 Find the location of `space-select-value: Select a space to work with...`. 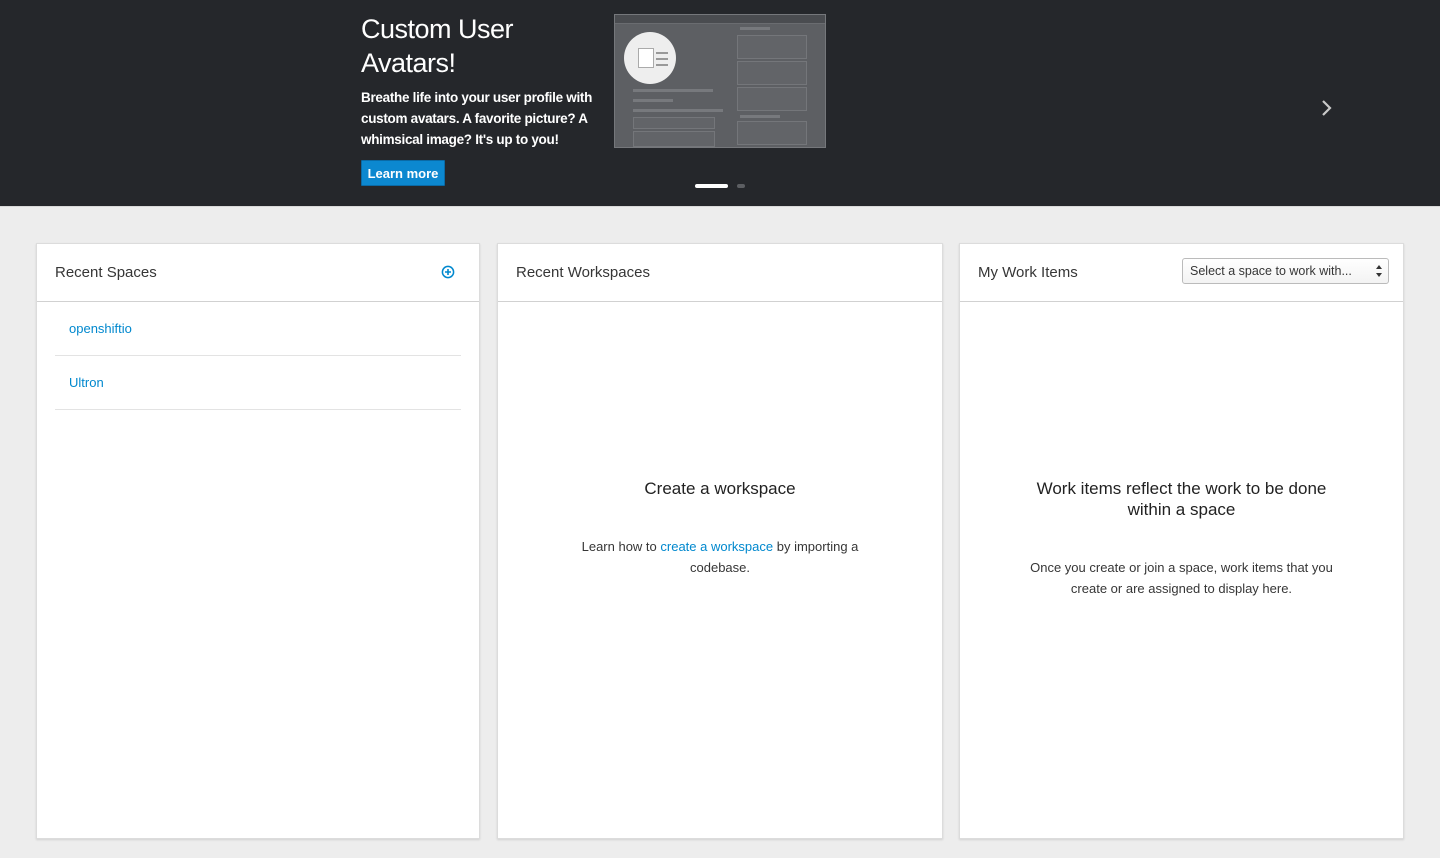

space-select-value: Select a space to work with... is located at coordinates (1271, 271).